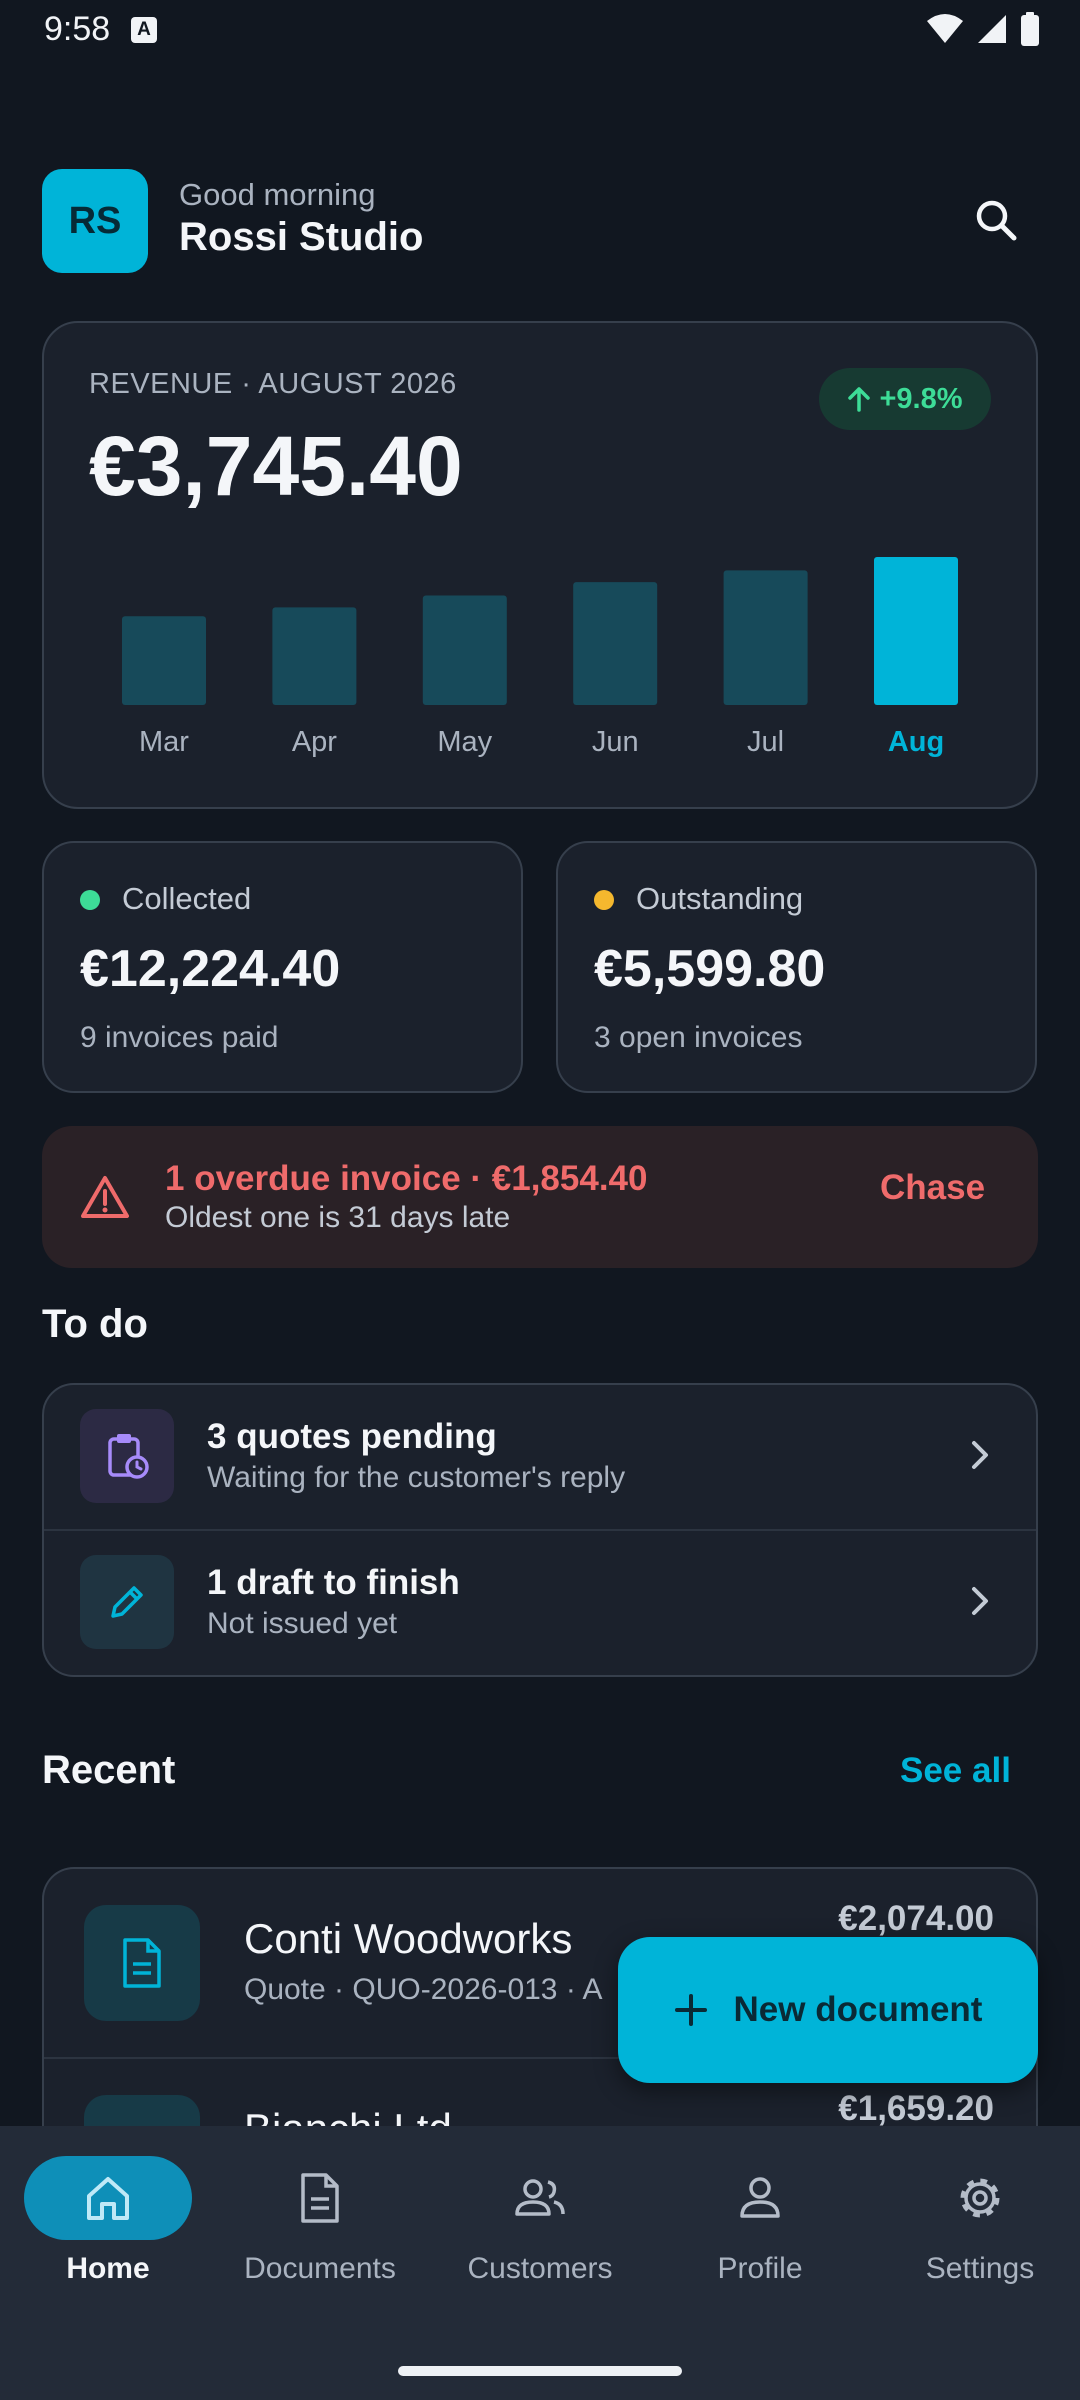 This screenshot has height=2400, width=1080. Describe the element at coordinates (210, 969) in the screenshot. I see `collected-amount: €12,224.40` at that location.